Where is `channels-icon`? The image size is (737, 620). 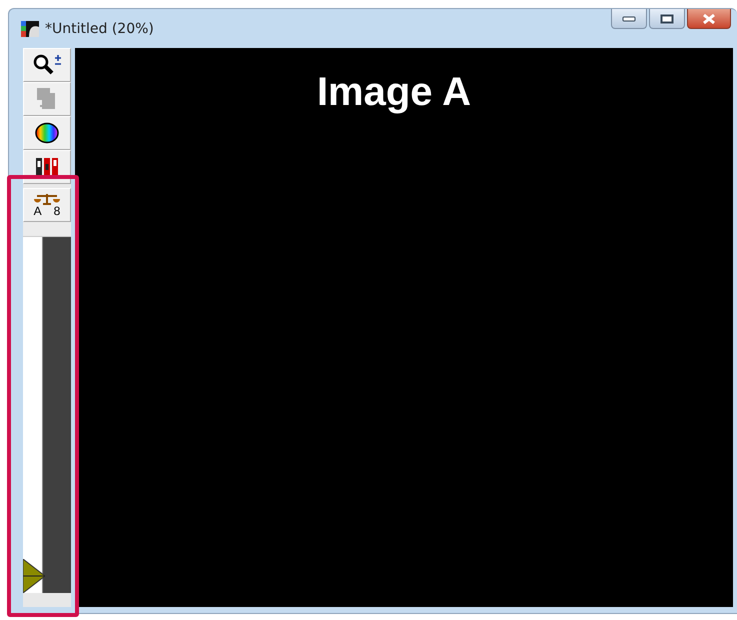 channels-icon is located at coordinates (47, 167).